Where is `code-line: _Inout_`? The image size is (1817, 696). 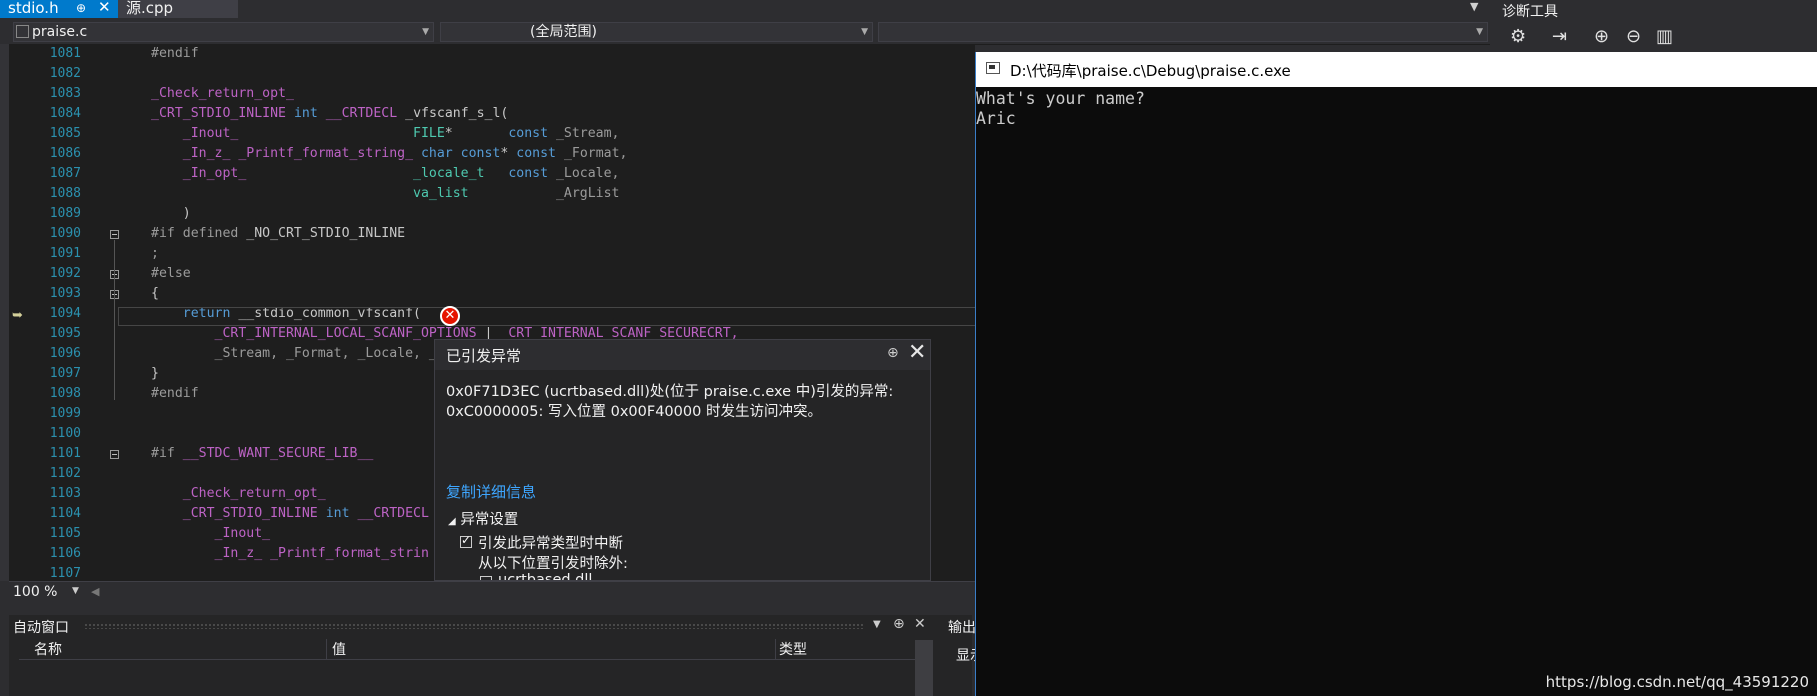 code-line: _Inout_ is located at coordinates (211, 533).